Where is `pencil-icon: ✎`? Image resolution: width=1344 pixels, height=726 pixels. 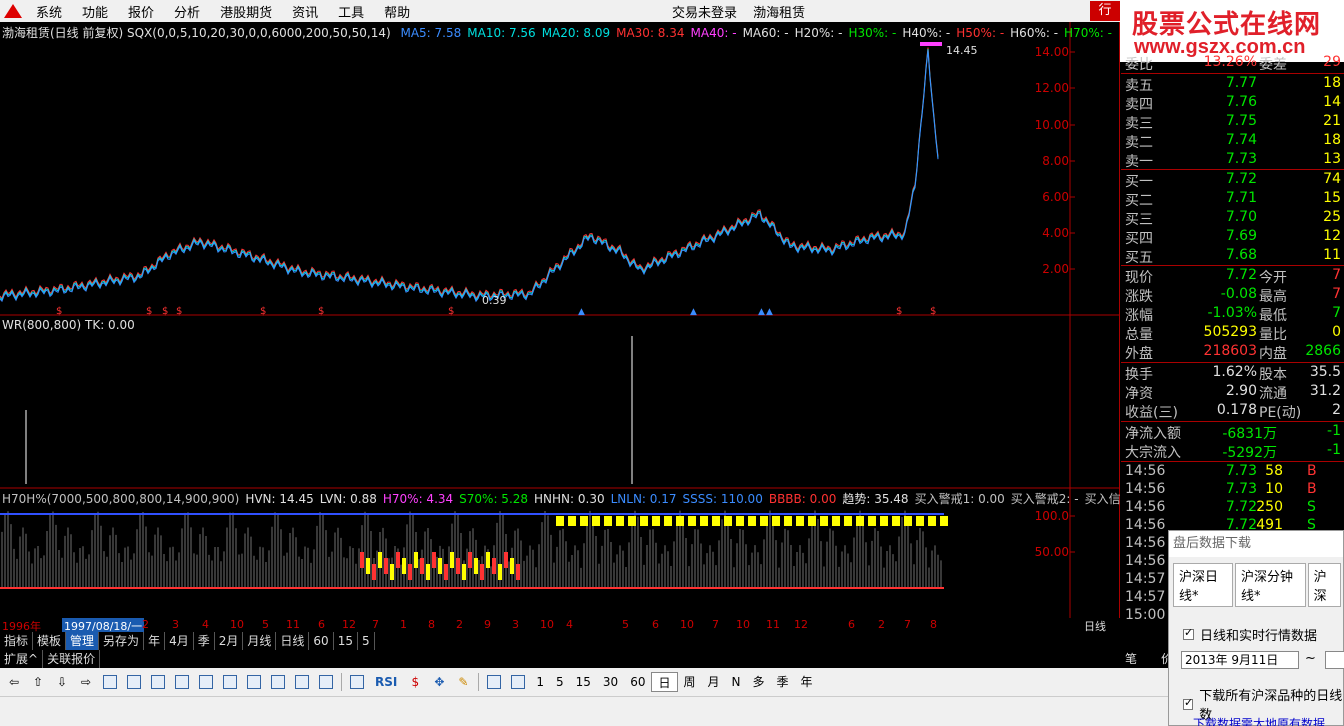 pencil-icon: ✎ is located at coordinates (463, 682).